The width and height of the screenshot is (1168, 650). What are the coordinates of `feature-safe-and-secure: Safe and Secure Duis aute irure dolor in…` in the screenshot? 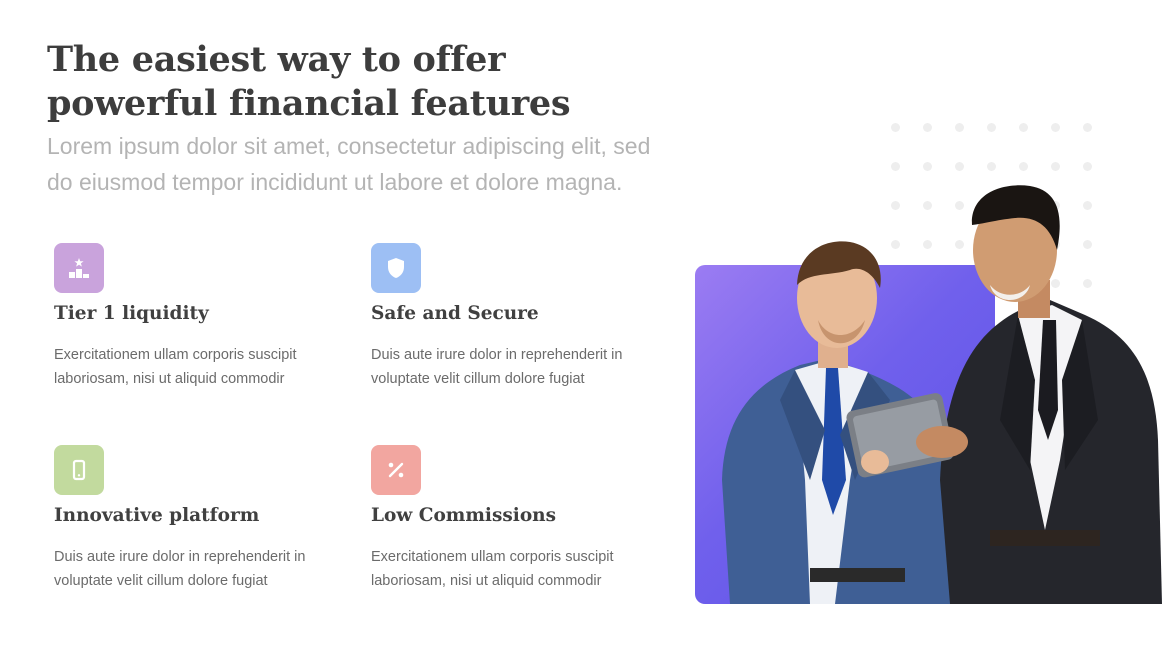 It's located at (521, 317).